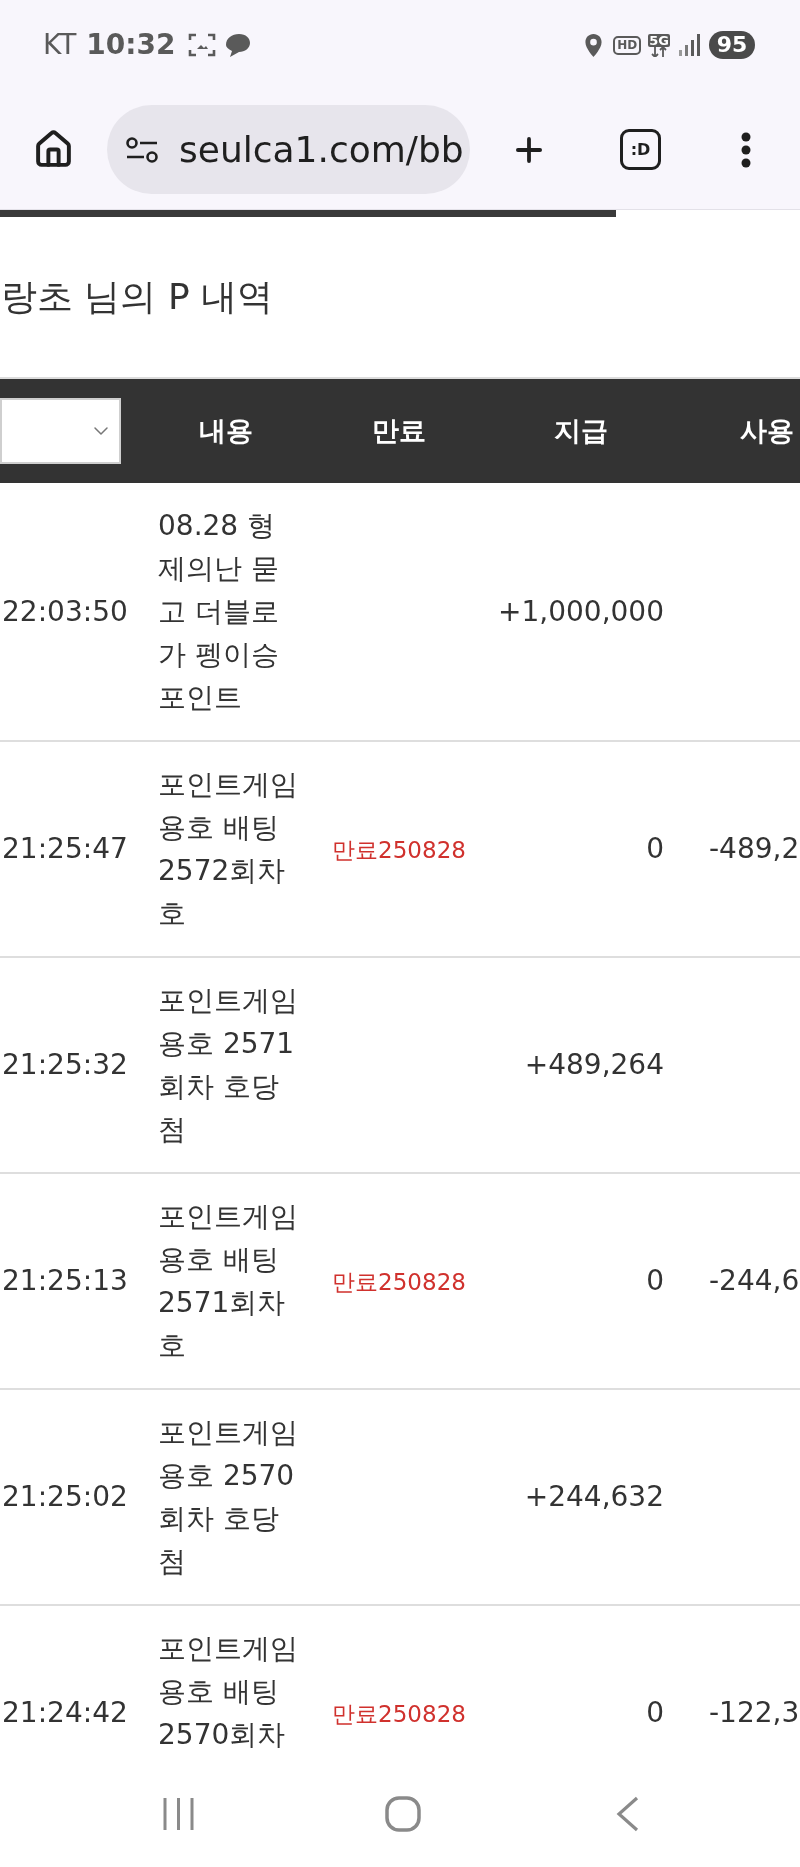 This screenshot has width=800, height=1867. Describe the element at coordinates (627, 1813) in the screenshot. I see `back-icon` at that location.